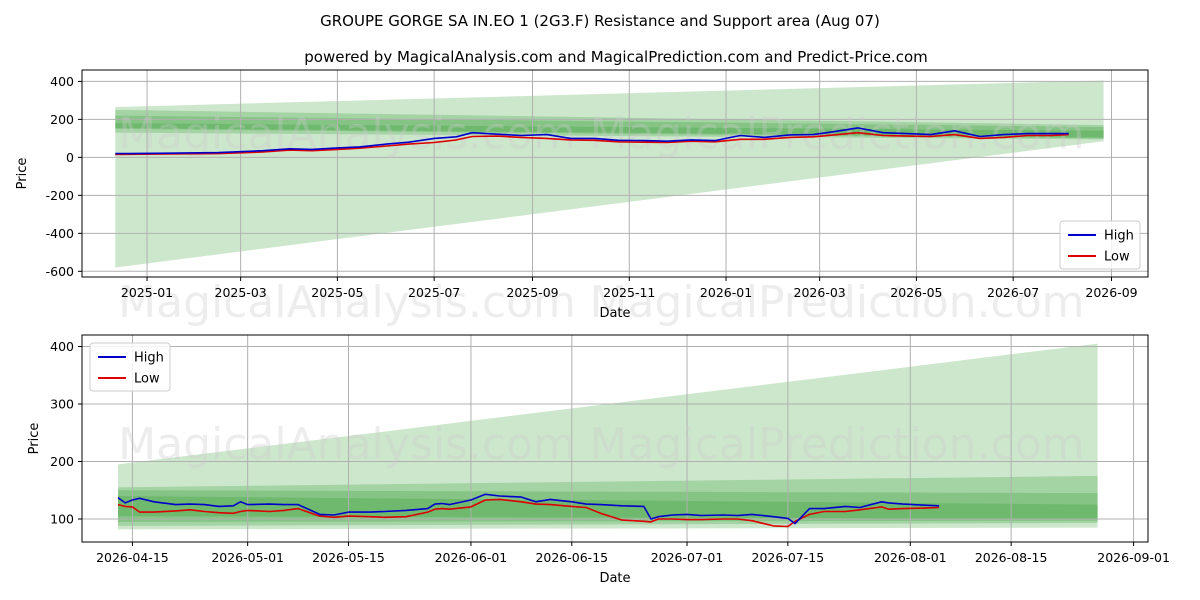 Image resolution: width=1200 pixels, height=600 pixels. I want to click on x-tick-label: 2026-01, so click(726, 292).